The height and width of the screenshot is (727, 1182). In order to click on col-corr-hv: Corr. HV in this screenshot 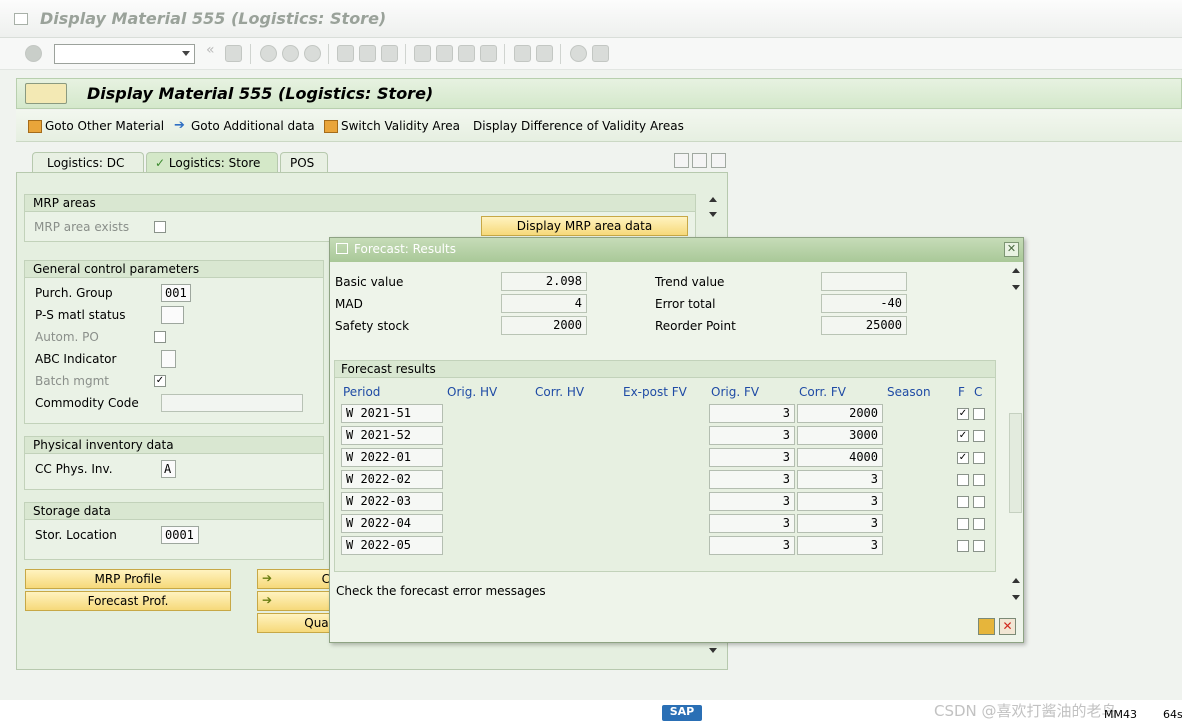, I will do `click(559, 392)`.